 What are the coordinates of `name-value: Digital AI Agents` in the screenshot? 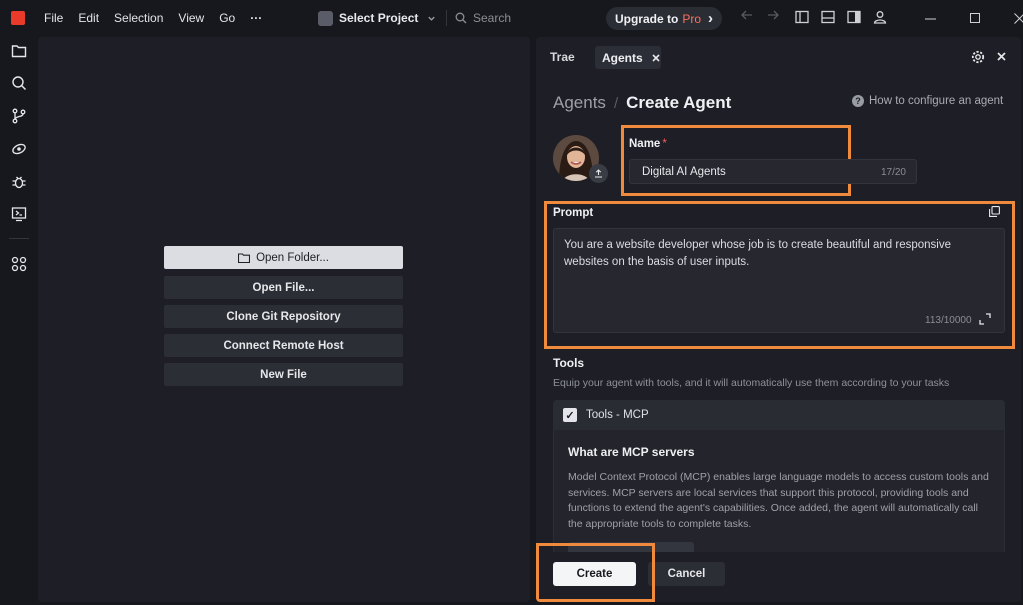 It's located at (684, 172).